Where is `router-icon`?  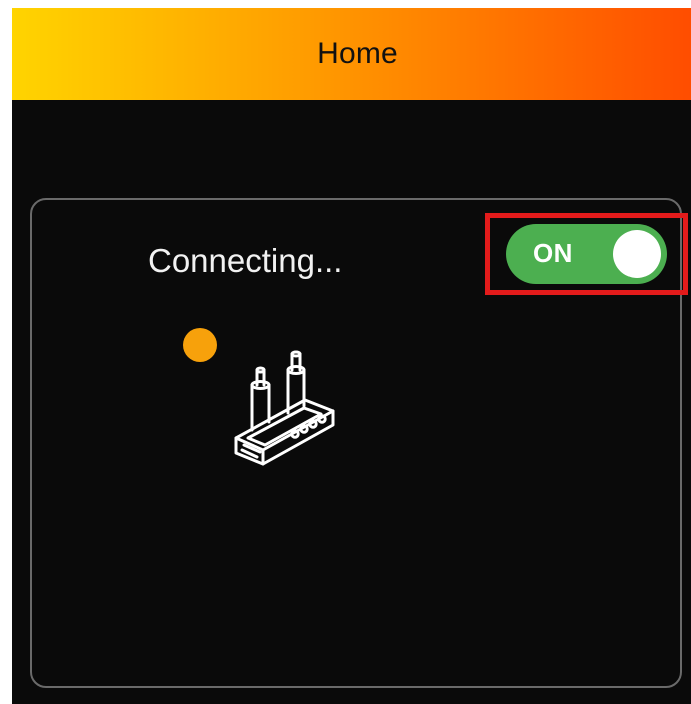
router-icon is located at coordinates (282, 425).